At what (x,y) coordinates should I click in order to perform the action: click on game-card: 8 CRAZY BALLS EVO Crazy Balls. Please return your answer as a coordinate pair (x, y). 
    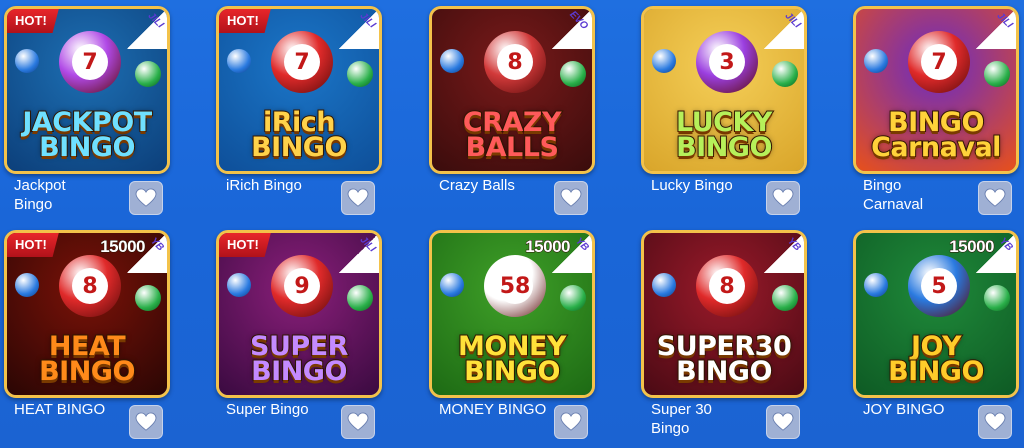
    Looking at the image, I should click on (511, 107).